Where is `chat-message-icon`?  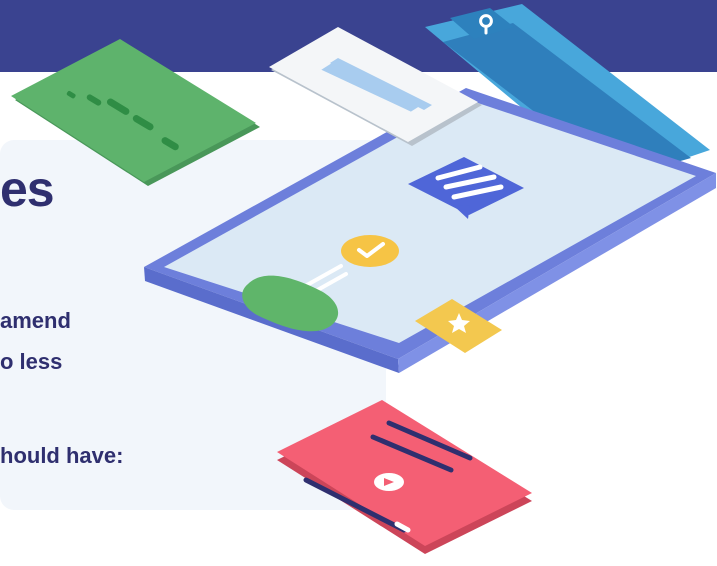
chat-message-icon is located at coordinates (466, 188).